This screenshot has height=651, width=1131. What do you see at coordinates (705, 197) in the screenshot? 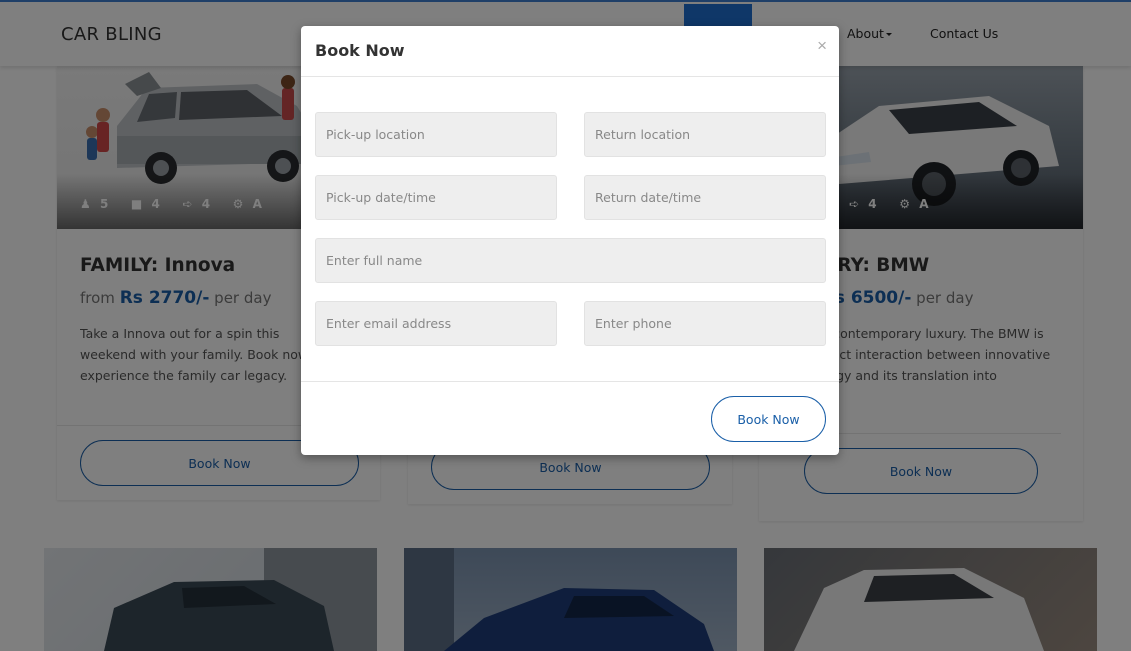
I see `return-datetime-input` at bounding box center [705, 197].